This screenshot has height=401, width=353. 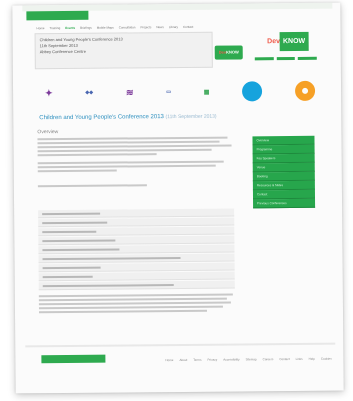 What do you see at coordinates (285, 59) in the screenshot?
I see `brand-underline` at bounding box center [285, 59].